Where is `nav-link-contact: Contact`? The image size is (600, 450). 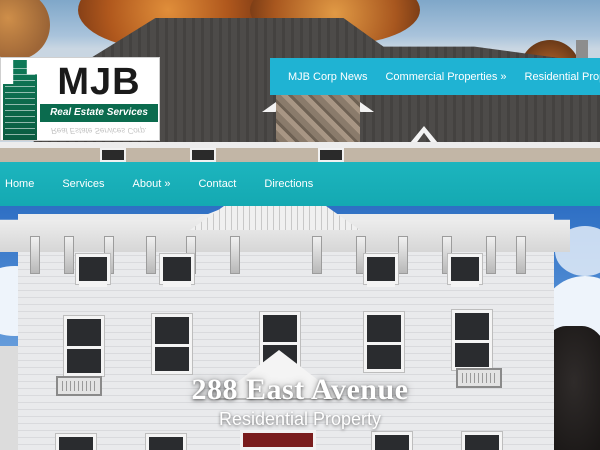
nav-link-contact: Contact is located at coordinates (217, 184).